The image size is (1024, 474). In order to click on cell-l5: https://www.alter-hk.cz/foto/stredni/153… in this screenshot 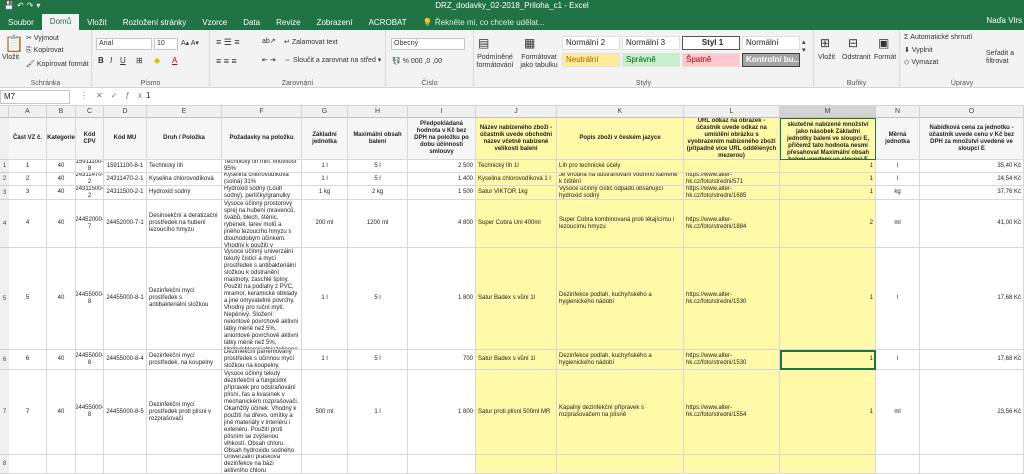, I will do `click(732, 299)`.